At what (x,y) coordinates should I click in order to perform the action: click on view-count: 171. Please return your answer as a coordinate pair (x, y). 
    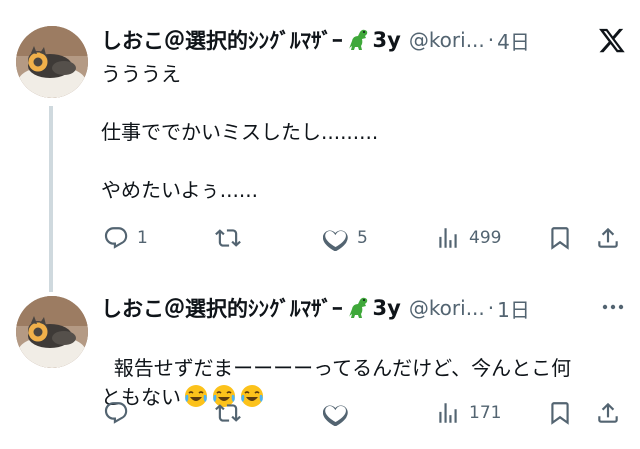
    Looking at the image, I should click on (485, 413).